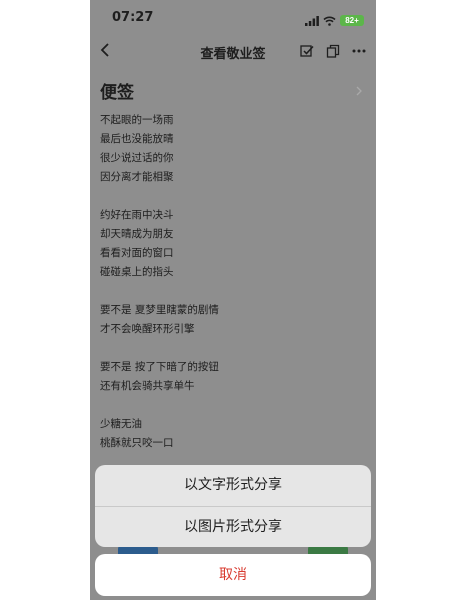 The width and height of the screenshot is (465, 600). I want to click on more-icon, so click(359, 51).